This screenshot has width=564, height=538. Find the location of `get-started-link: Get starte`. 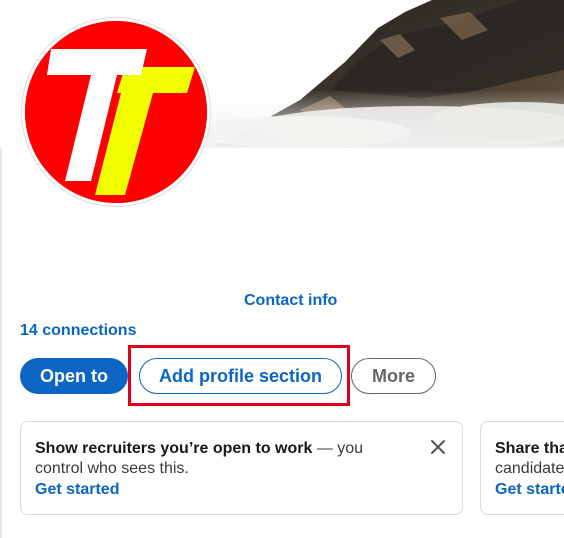

get-started-link: Get starte is located at coordinates (529, 490).